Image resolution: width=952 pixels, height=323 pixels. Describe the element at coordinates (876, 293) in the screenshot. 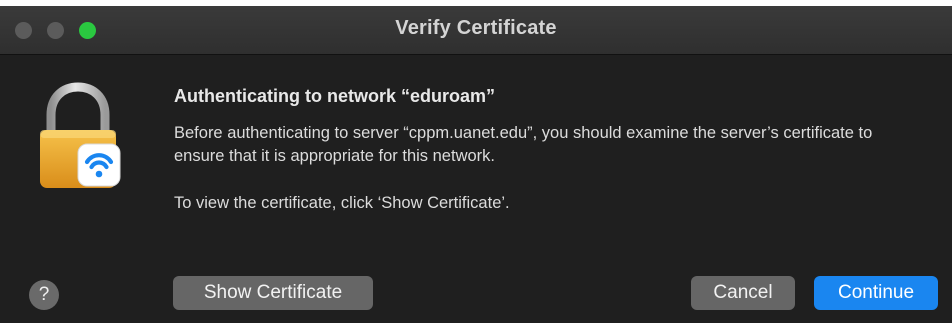

I see `continue-button: Continue` at that location.